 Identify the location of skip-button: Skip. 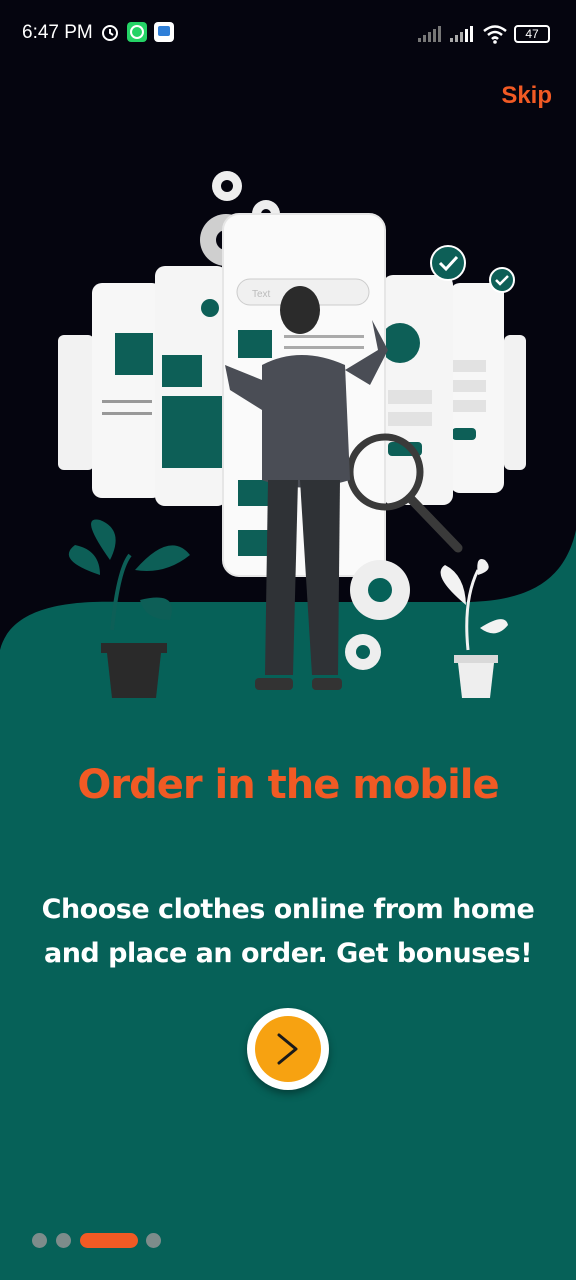
(526, 96).